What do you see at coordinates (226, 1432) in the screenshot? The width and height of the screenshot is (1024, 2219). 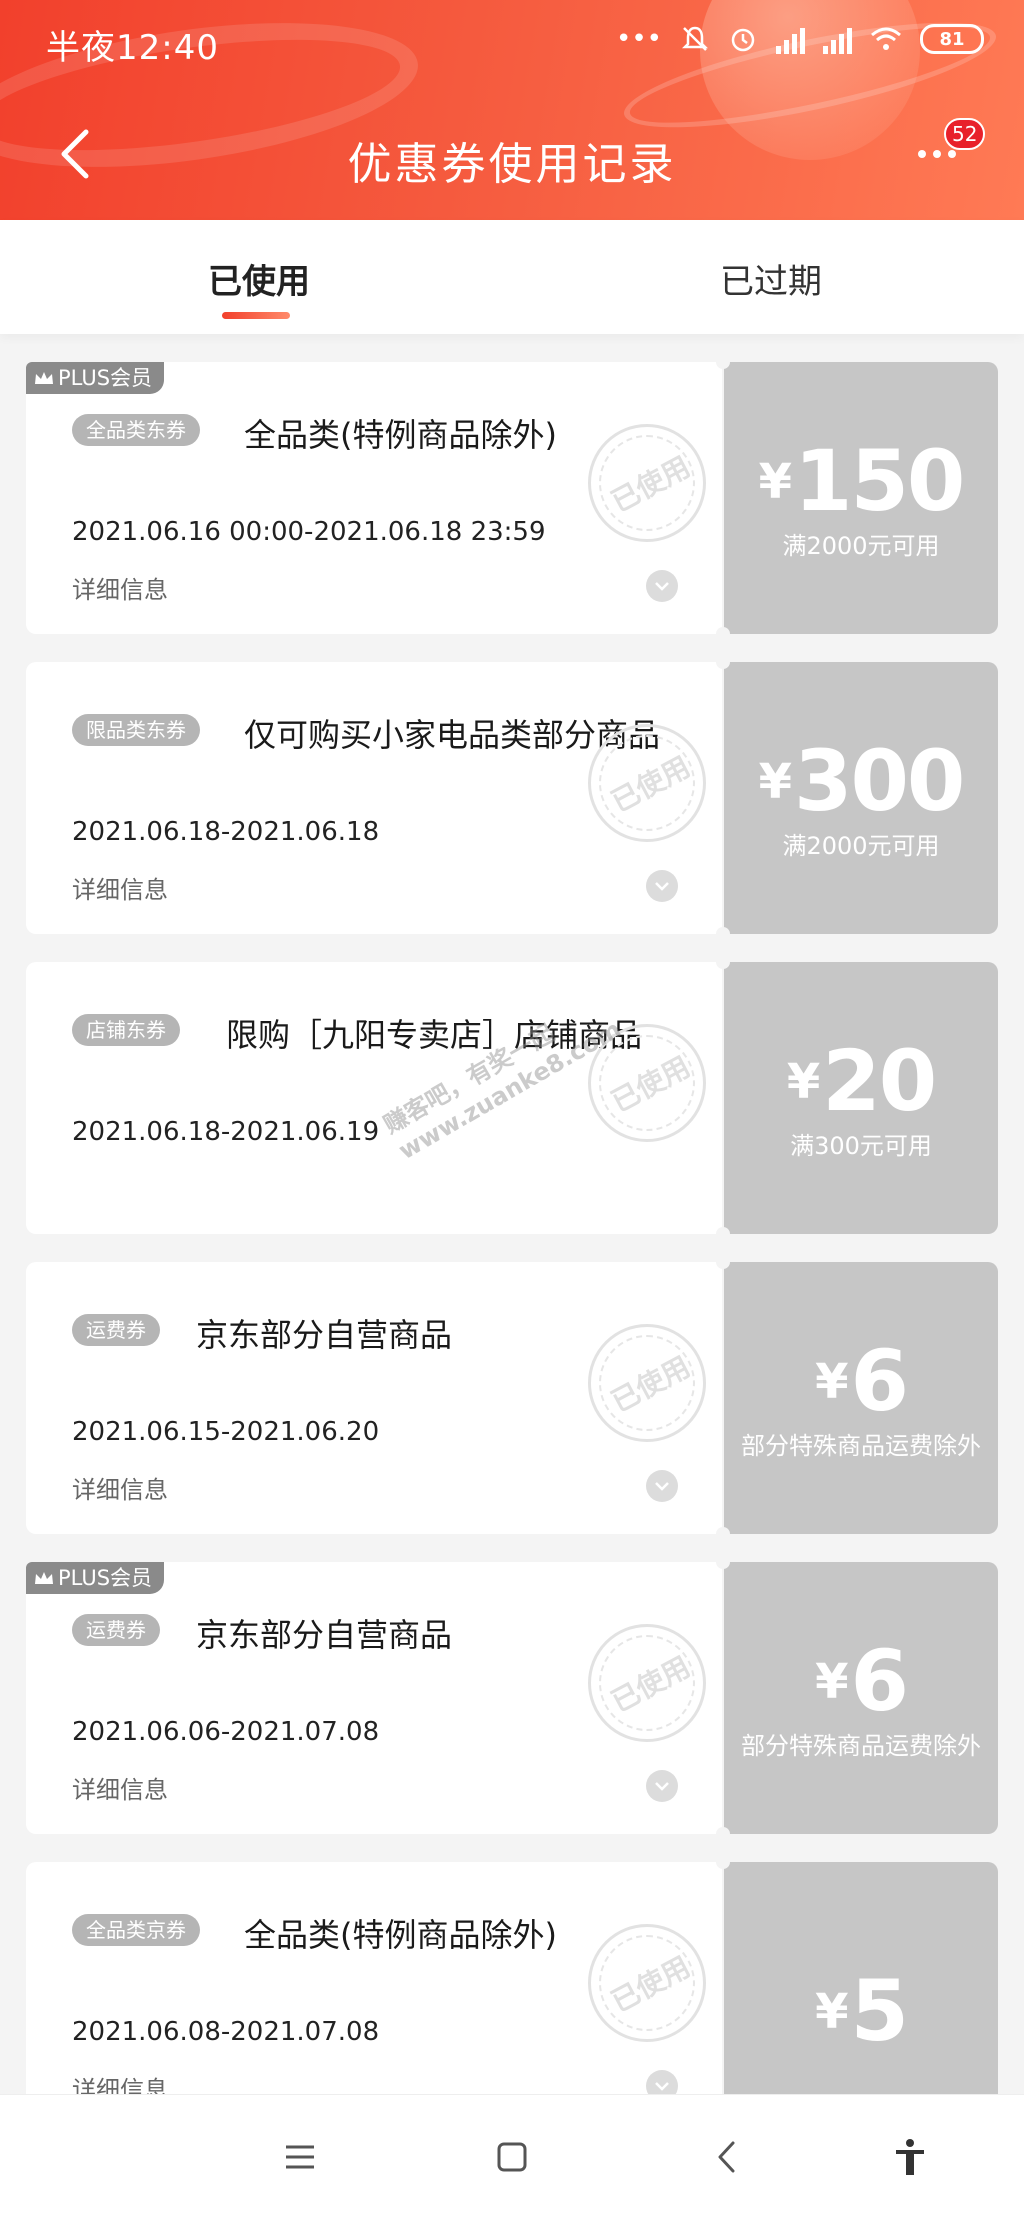 I see `coupon-validity-date: 2021.06.15-2021.06.20` at bounding box center [226, 1432].